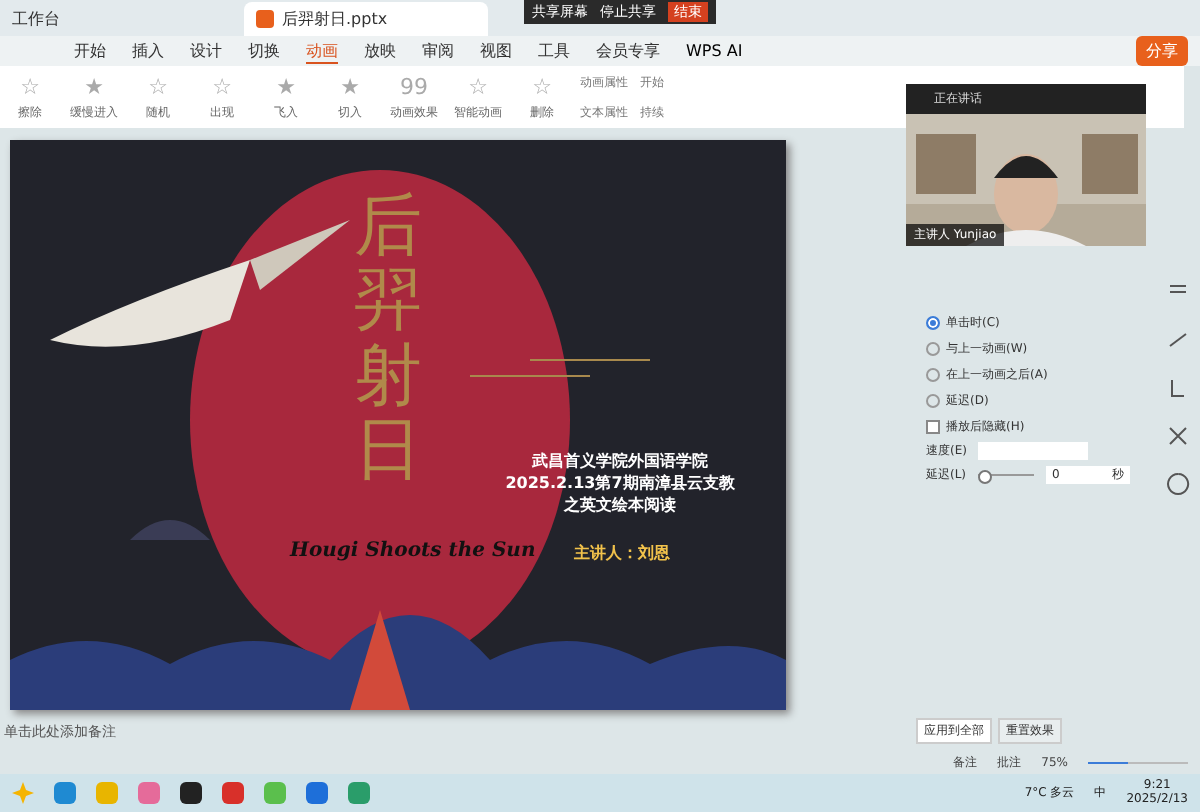 This screenshot has width=1200, height=812. I want to click on menu-tab: 插入, so click(148, 51).